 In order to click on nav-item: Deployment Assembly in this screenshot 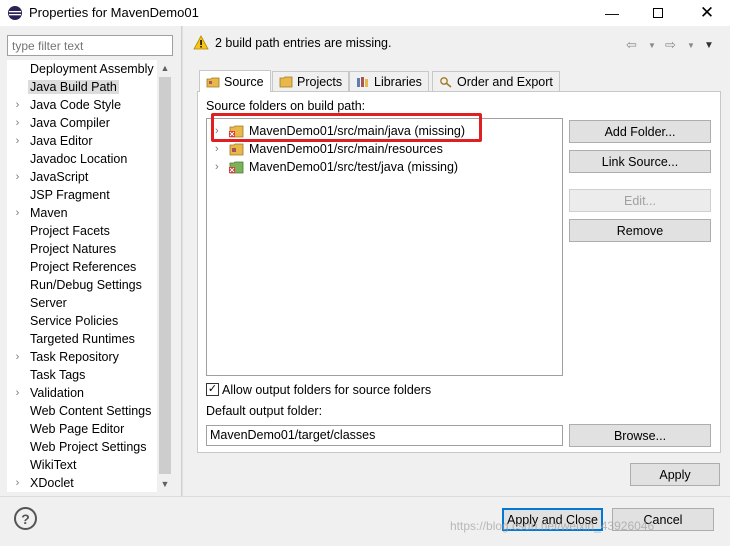, I will do `click(82, 69)`.